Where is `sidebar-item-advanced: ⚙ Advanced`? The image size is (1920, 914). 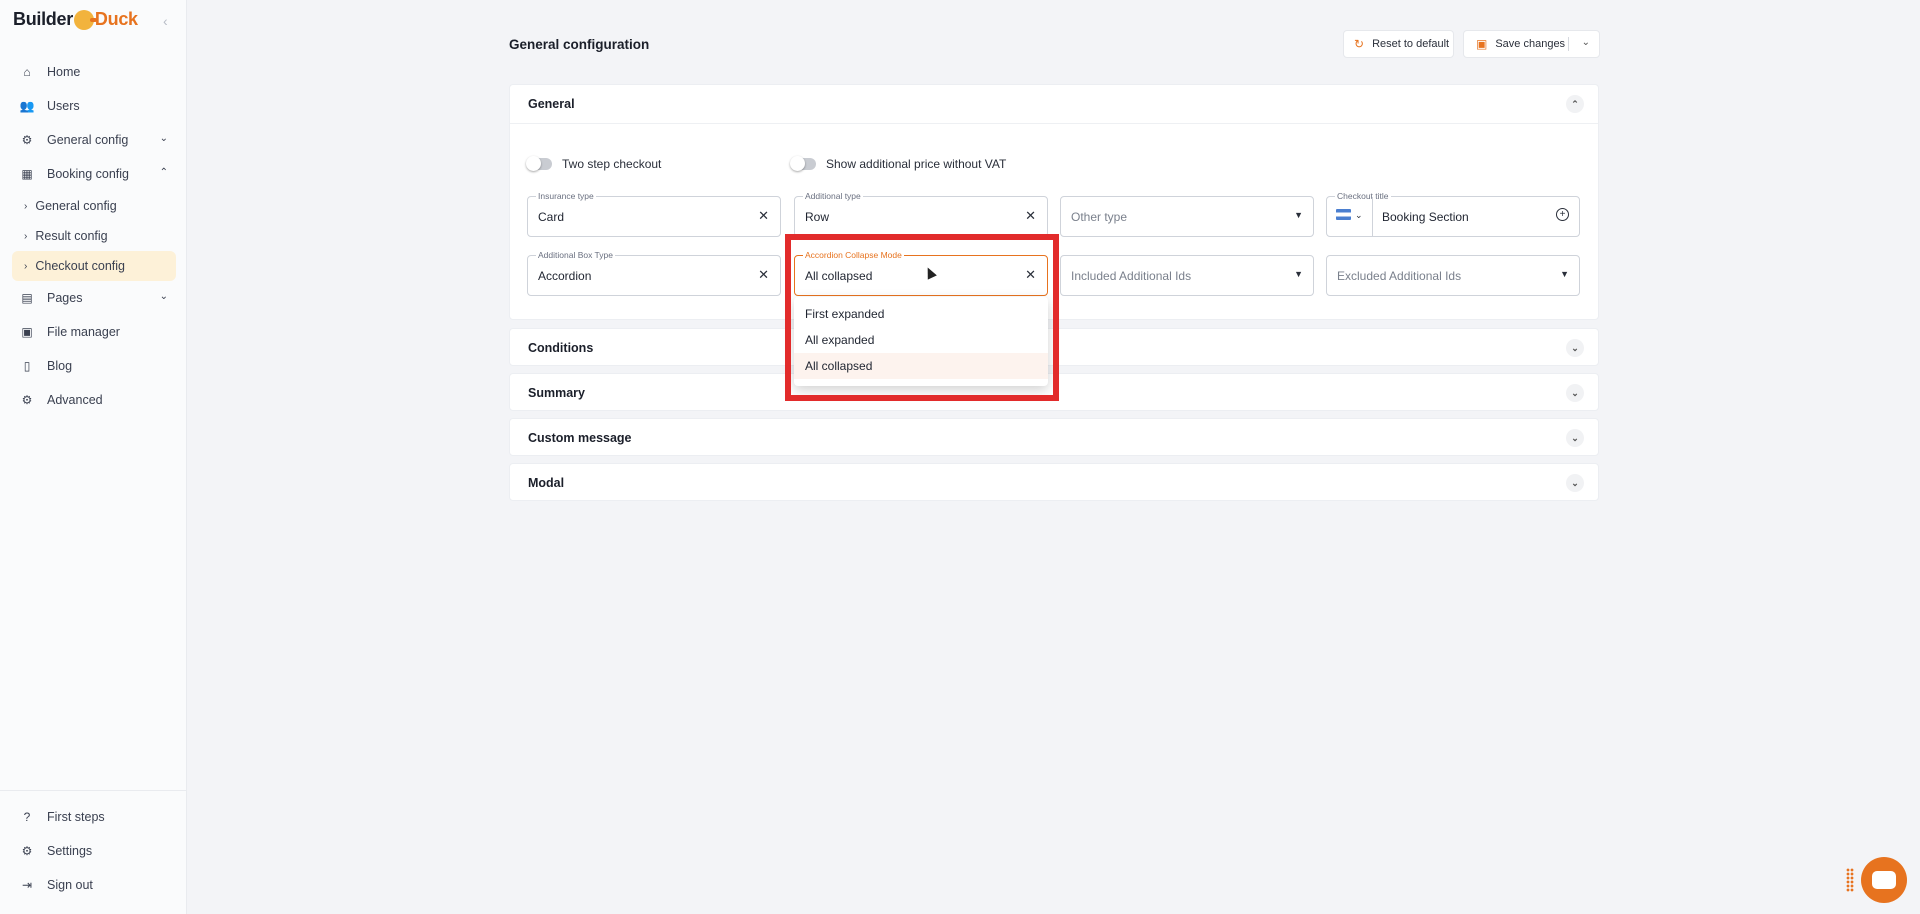 sidebar-item-advanced: ⚙ Advanced is located at coordinates (94, 400).